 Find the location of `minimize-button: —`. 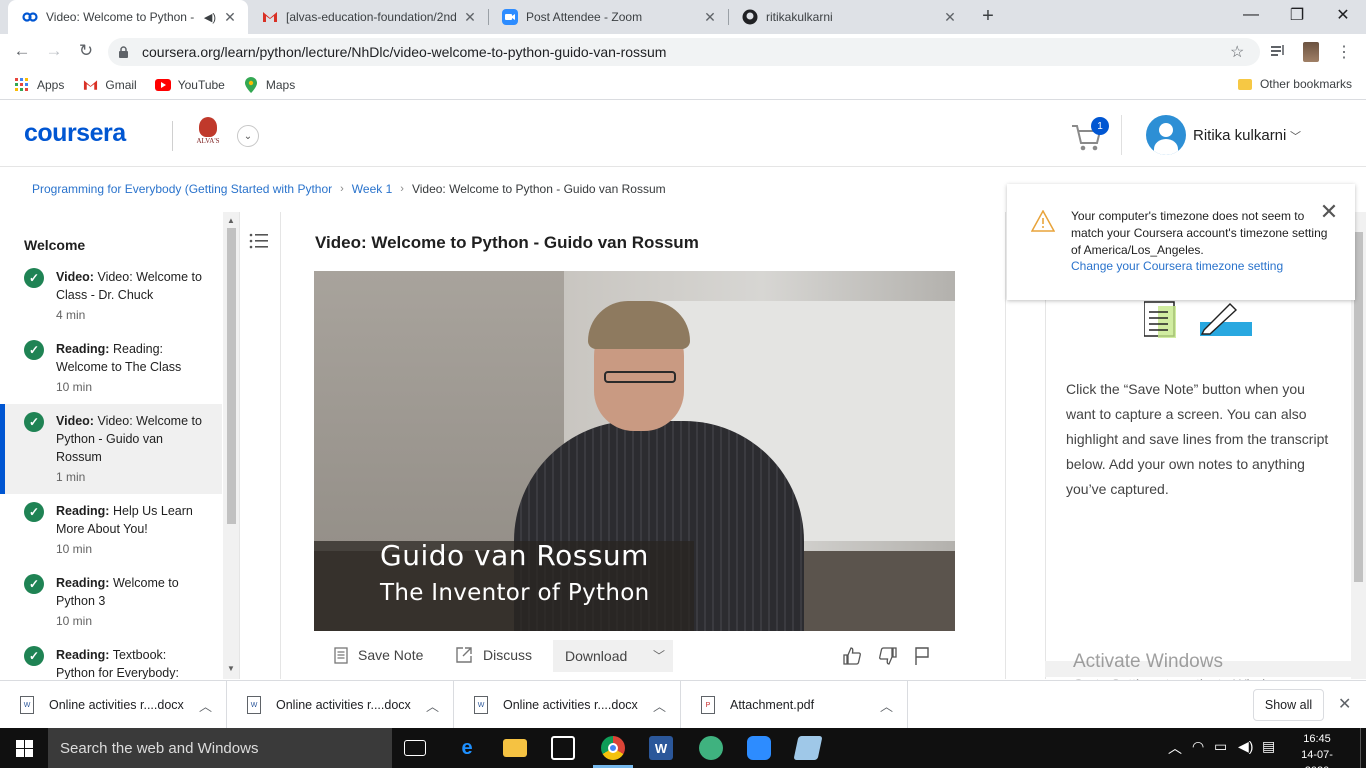

minimize-button: — is located at coordinates (1251, 15).